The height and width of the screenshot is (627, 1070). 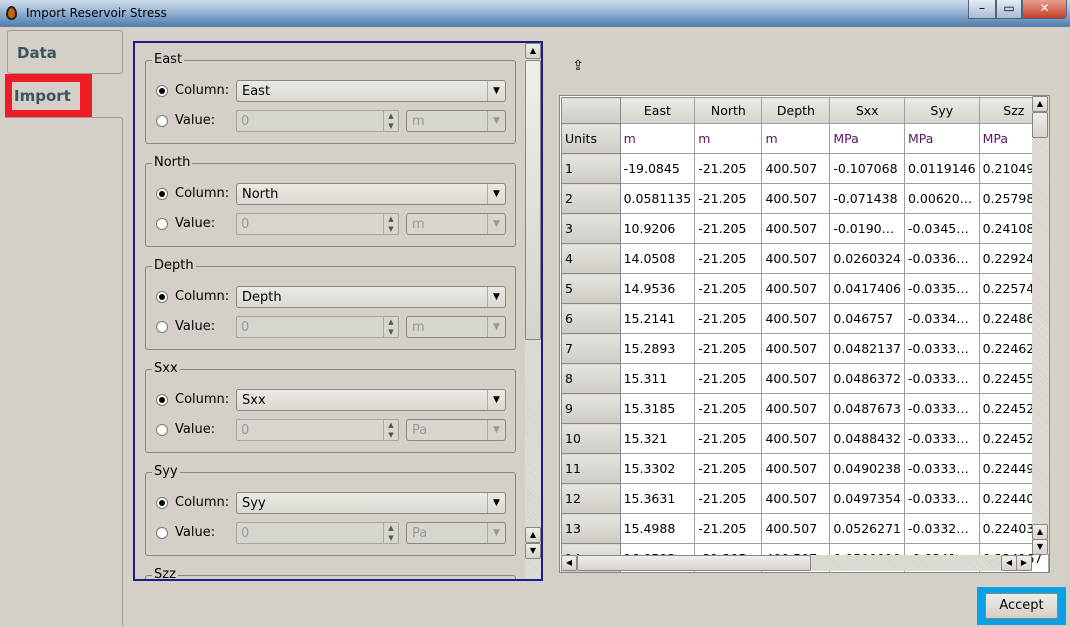 I want to click on table-cell: 0.0482137, so click(x=867, y=348).